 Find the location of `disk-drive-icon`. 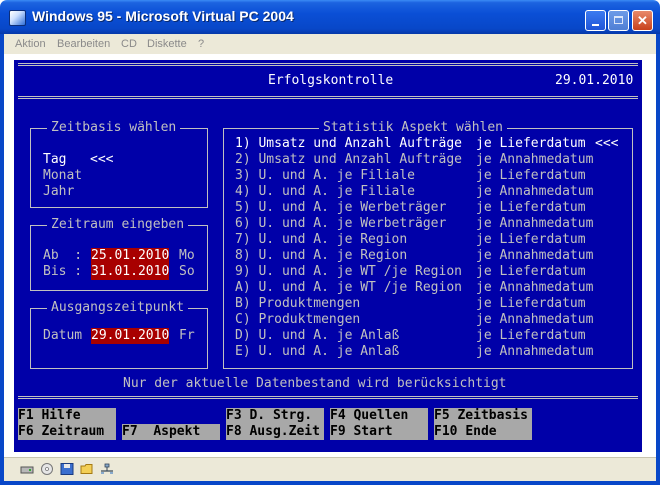

disk-drive-icon is located at coordinates (27, 469).